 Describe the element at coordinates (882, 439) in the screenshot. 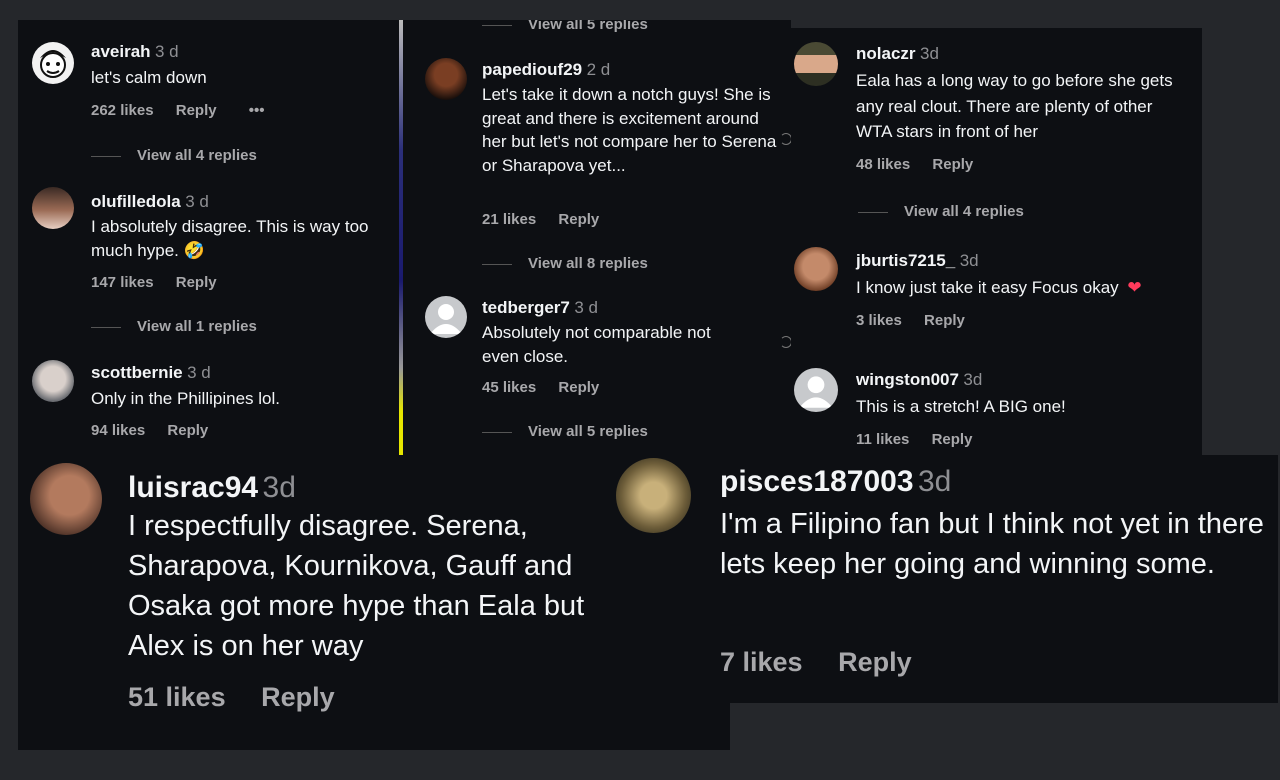

I see `likes-count: 11 likes` at that location.